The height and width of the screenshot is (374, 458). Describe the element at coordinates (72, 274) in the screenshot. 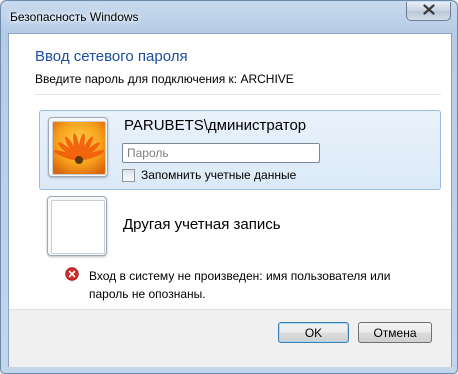

I see `error-icon` at that location.